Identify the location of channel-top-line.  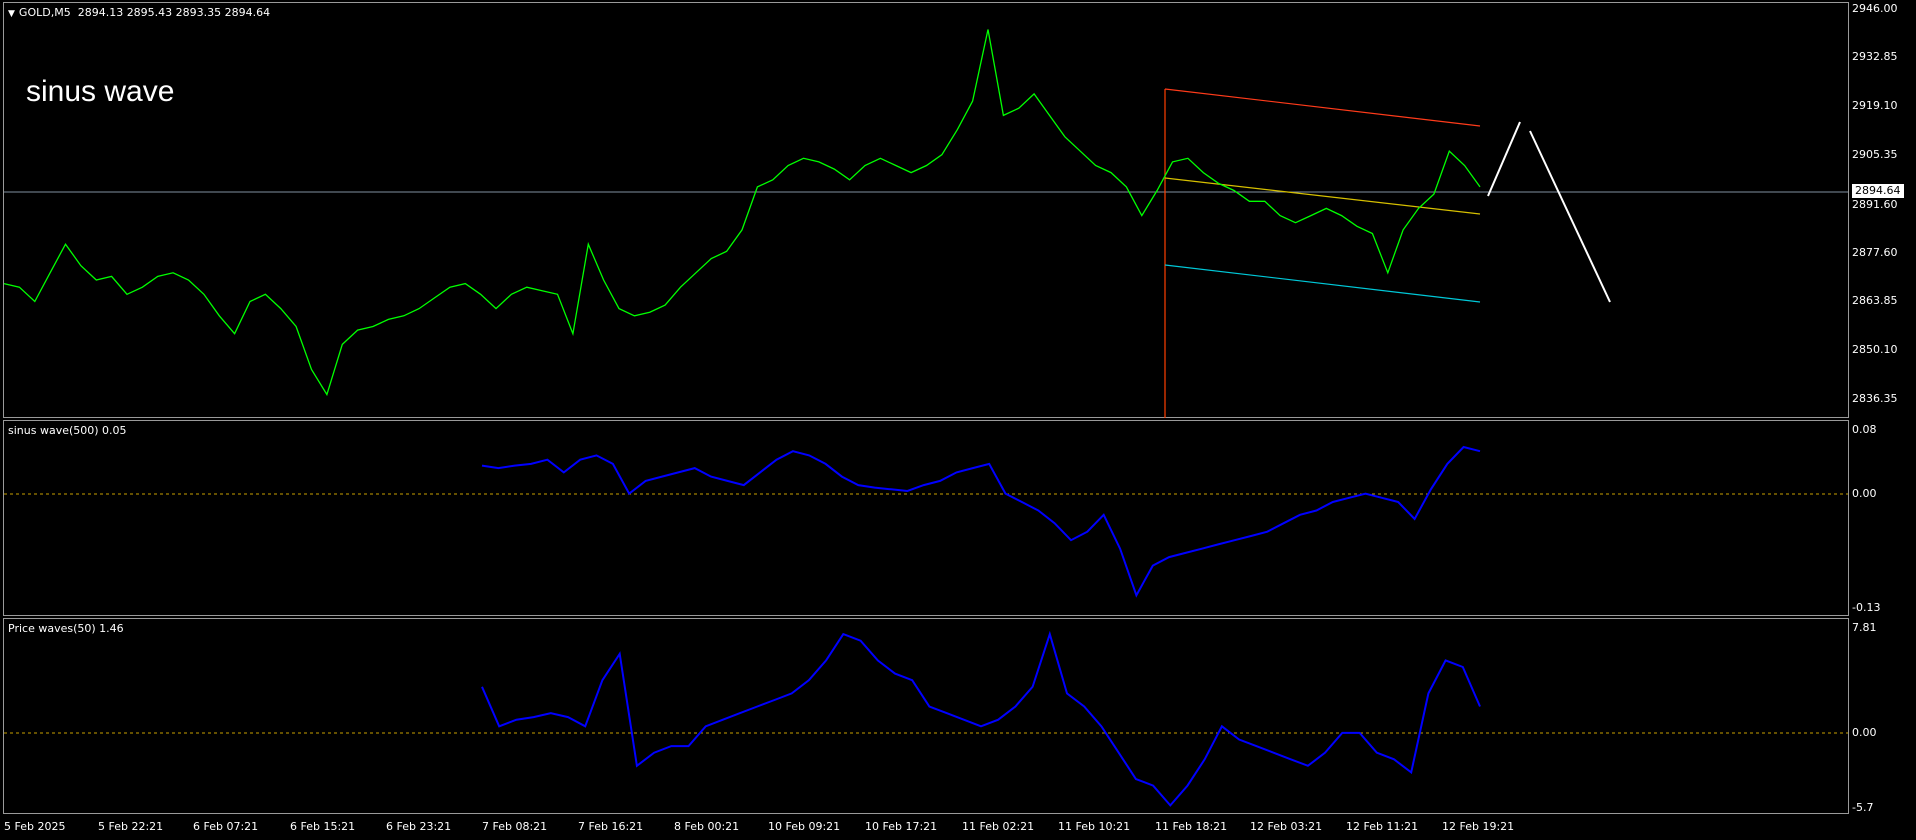
(1322, 107).